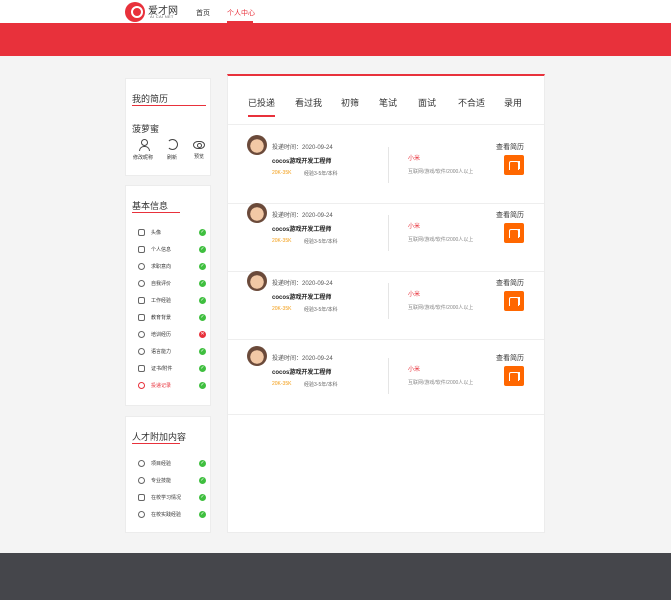 Image resolution: width=671 pixels, height=600 pixels. What do you see at coordinates (141, 334) in the screenshot?
I see `training-icon` at bounding box center [141, 334].